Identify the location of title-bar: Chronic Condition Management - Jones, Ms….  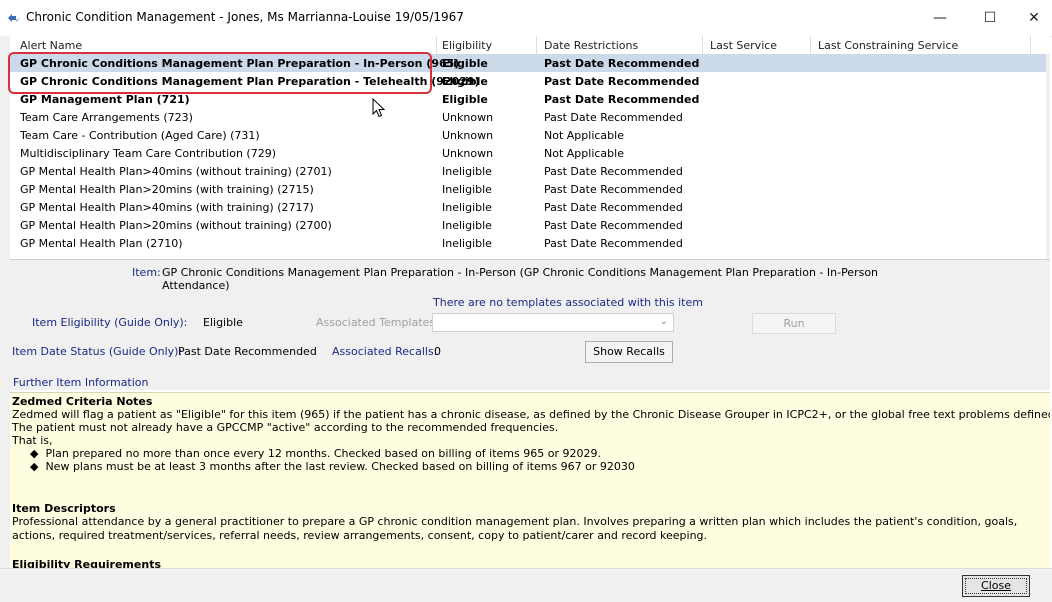
(526, 18).